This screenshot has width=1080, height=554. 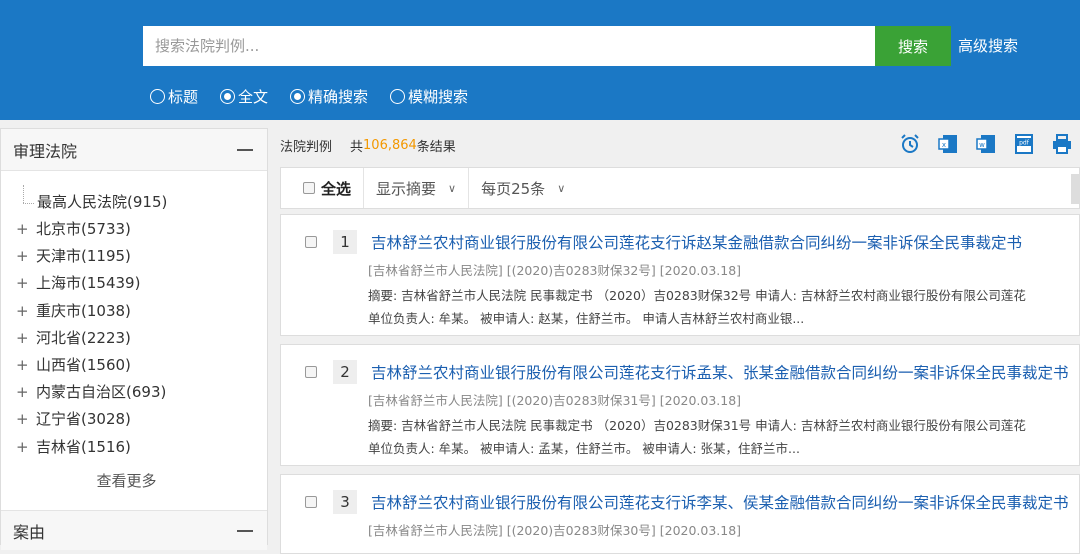 I want to click on printer-icon, so click(x=1062, y=144).